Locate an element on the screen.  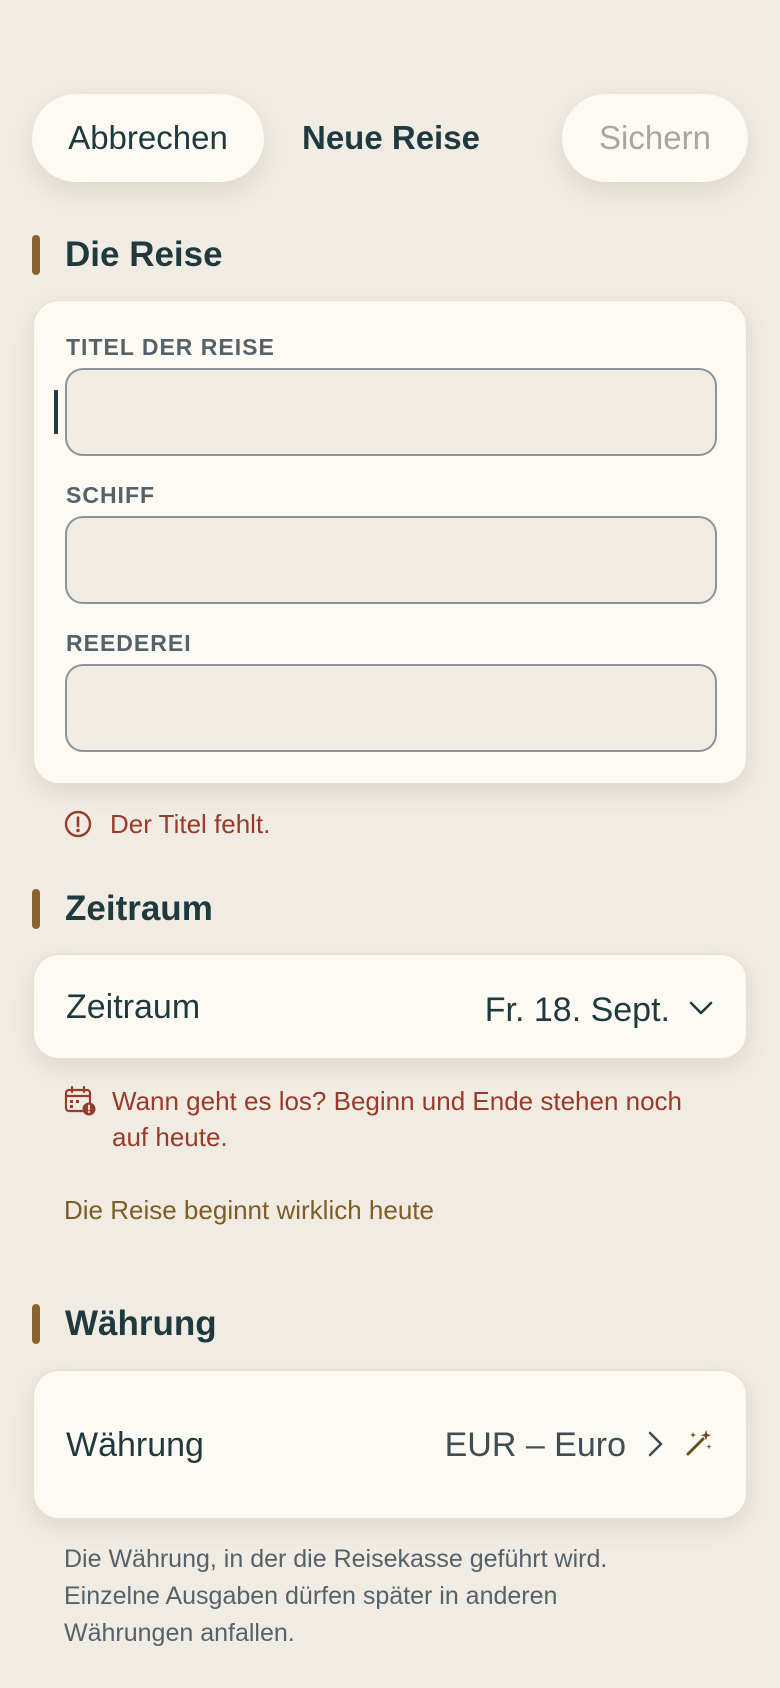
cruise-line-input is located at coordinates (391, 708).